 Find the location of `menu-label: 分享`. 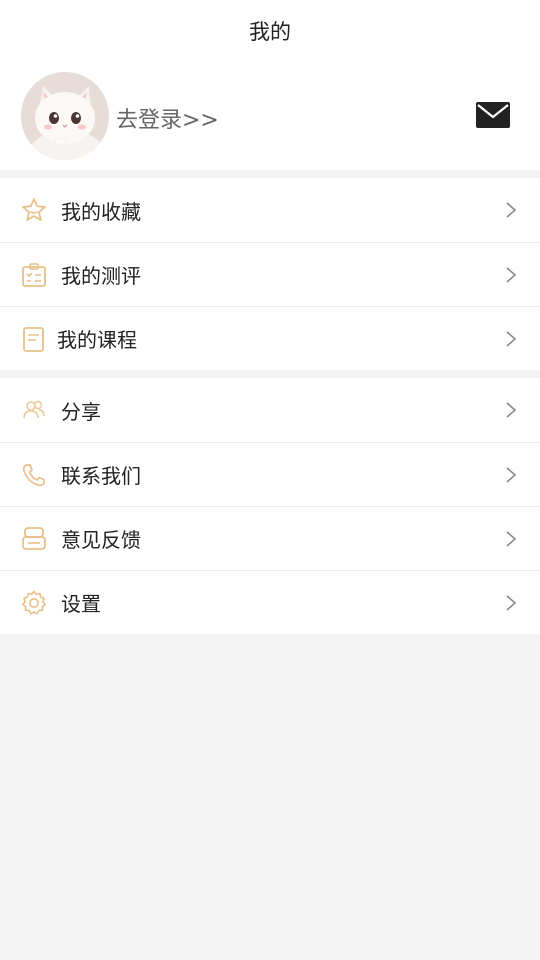

menu-label: 分享 is located at coordinates (81, 411).